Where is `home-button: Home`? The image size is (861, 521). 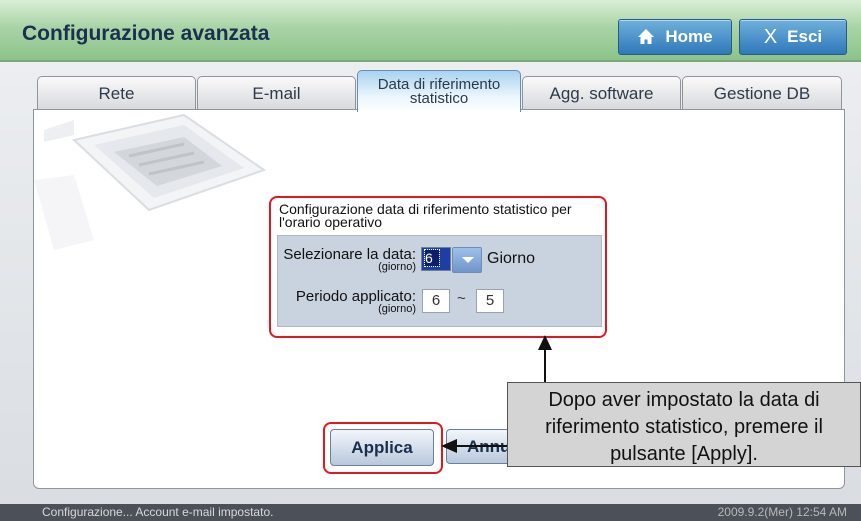
home-button: Home is located at coordinates (675, 37).